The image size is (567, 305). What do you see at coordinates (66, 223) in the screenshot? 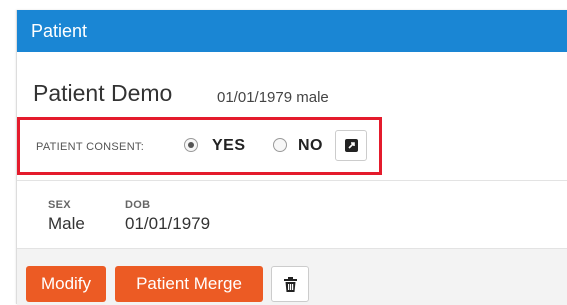
I see `sex-value: Male` at bounding box center [66, 223].